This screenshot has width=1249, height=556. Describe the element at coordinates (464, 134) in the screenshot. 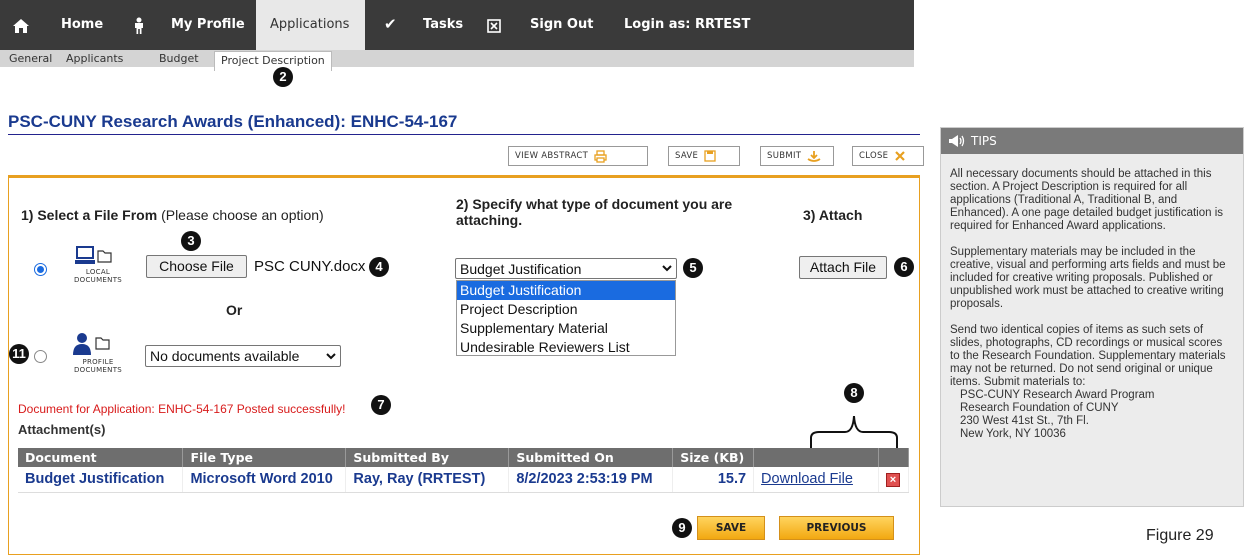

I see `title-divider` at that location.